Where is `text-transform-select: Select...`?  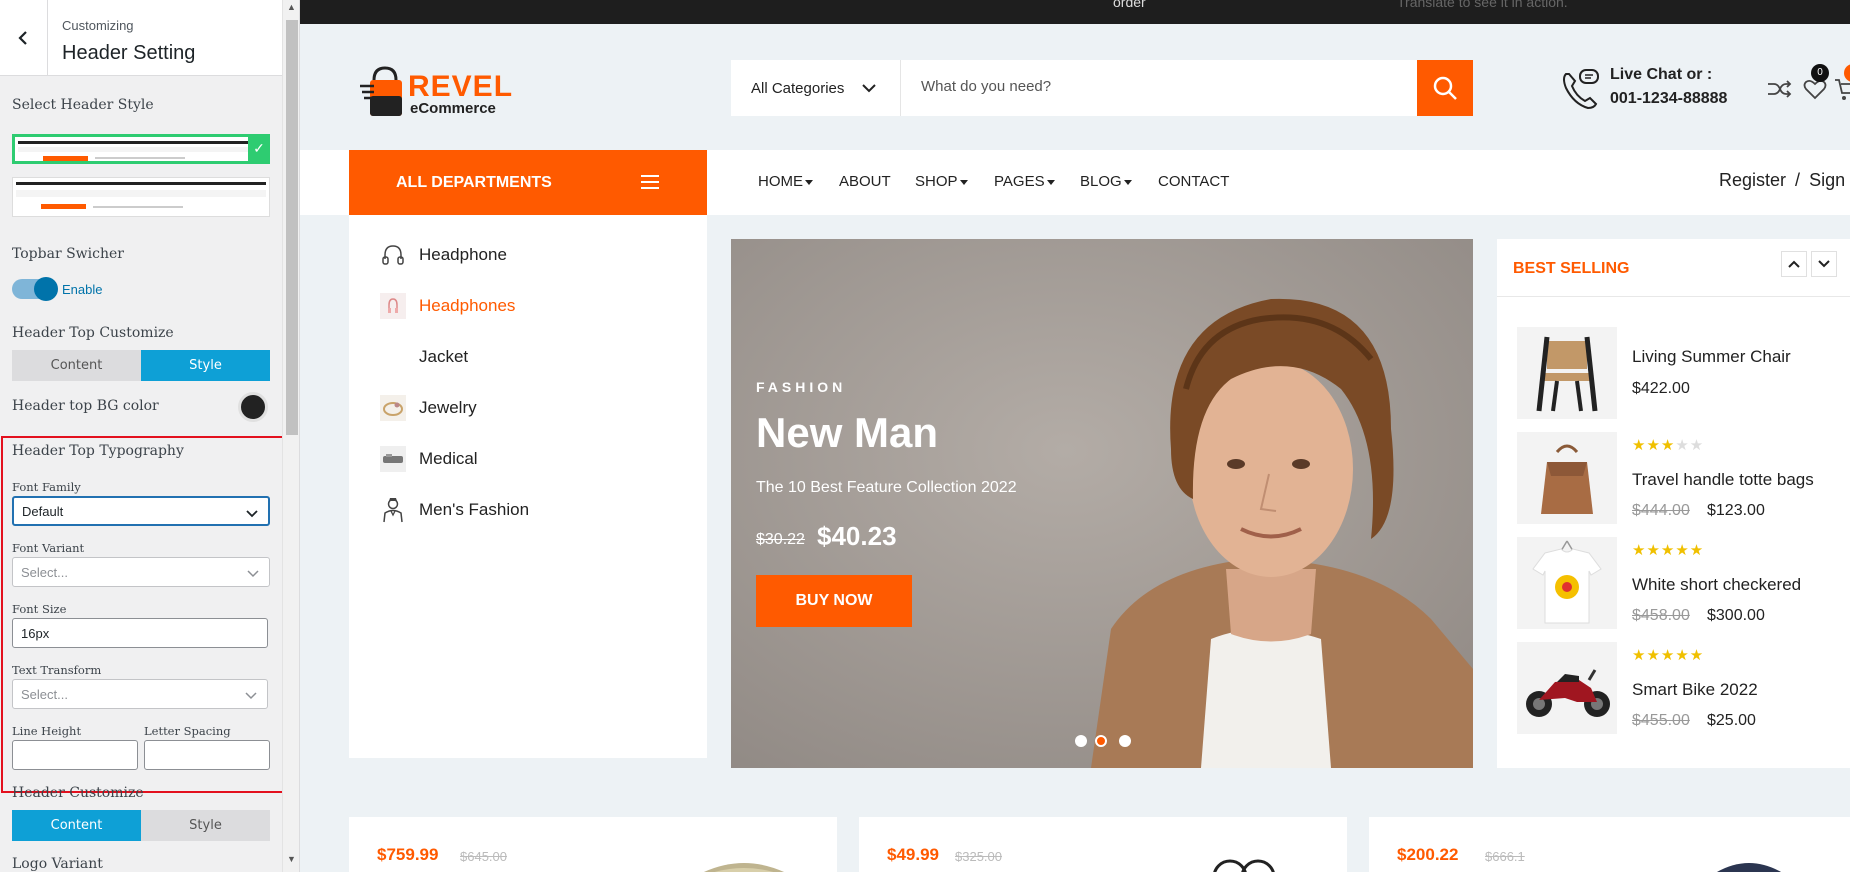 text-transform-select: Select... is located at coordinates (140, 694).